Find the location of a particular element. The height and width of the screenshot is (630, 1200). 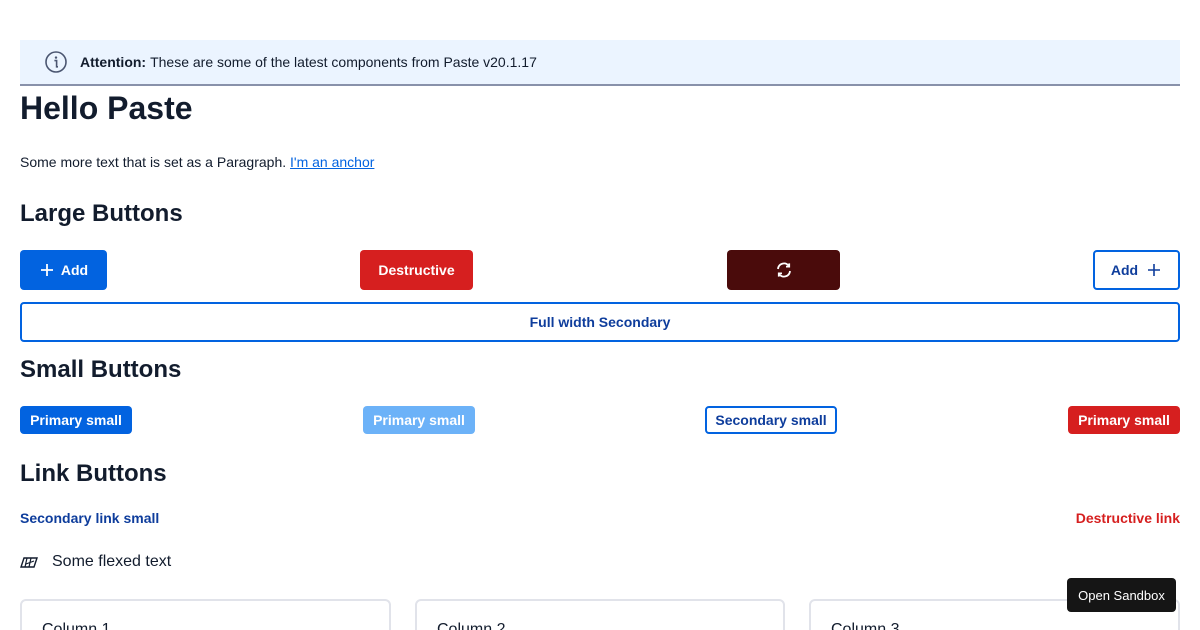

loading-button is located at coordinates (783, 270).